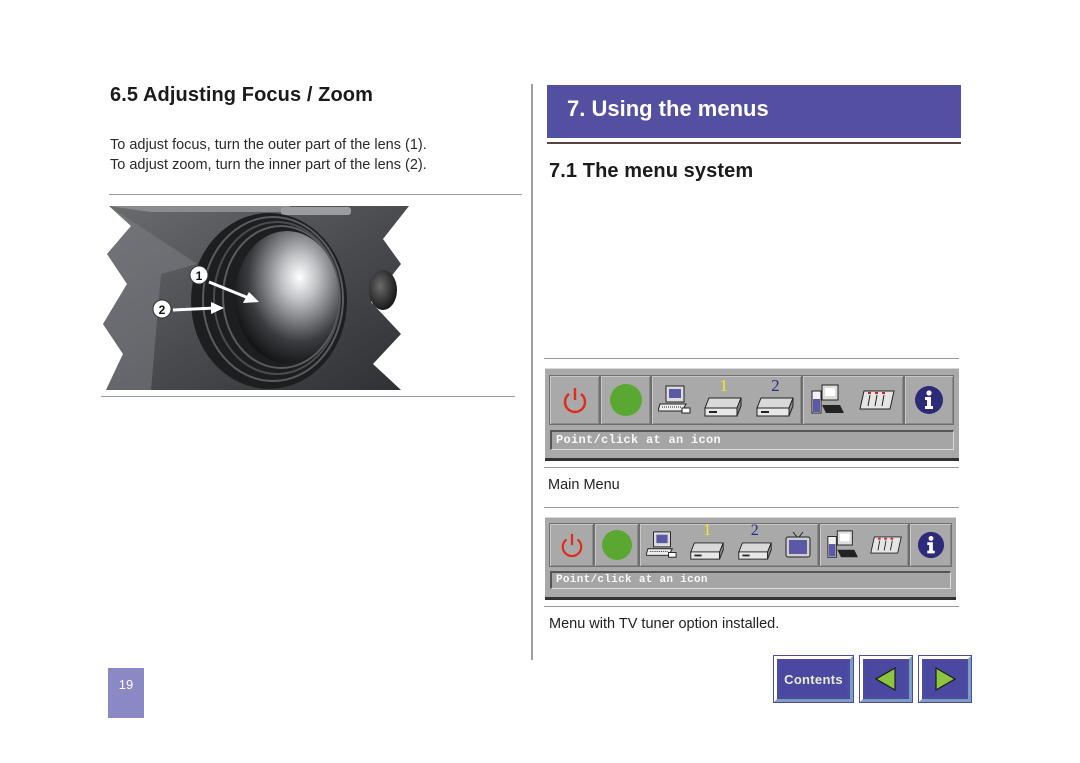 This screenshot has width=1080, height=763. Describe the element at coordinates (126, 693) in the screenshot. I see `page-number: 19` at that location.